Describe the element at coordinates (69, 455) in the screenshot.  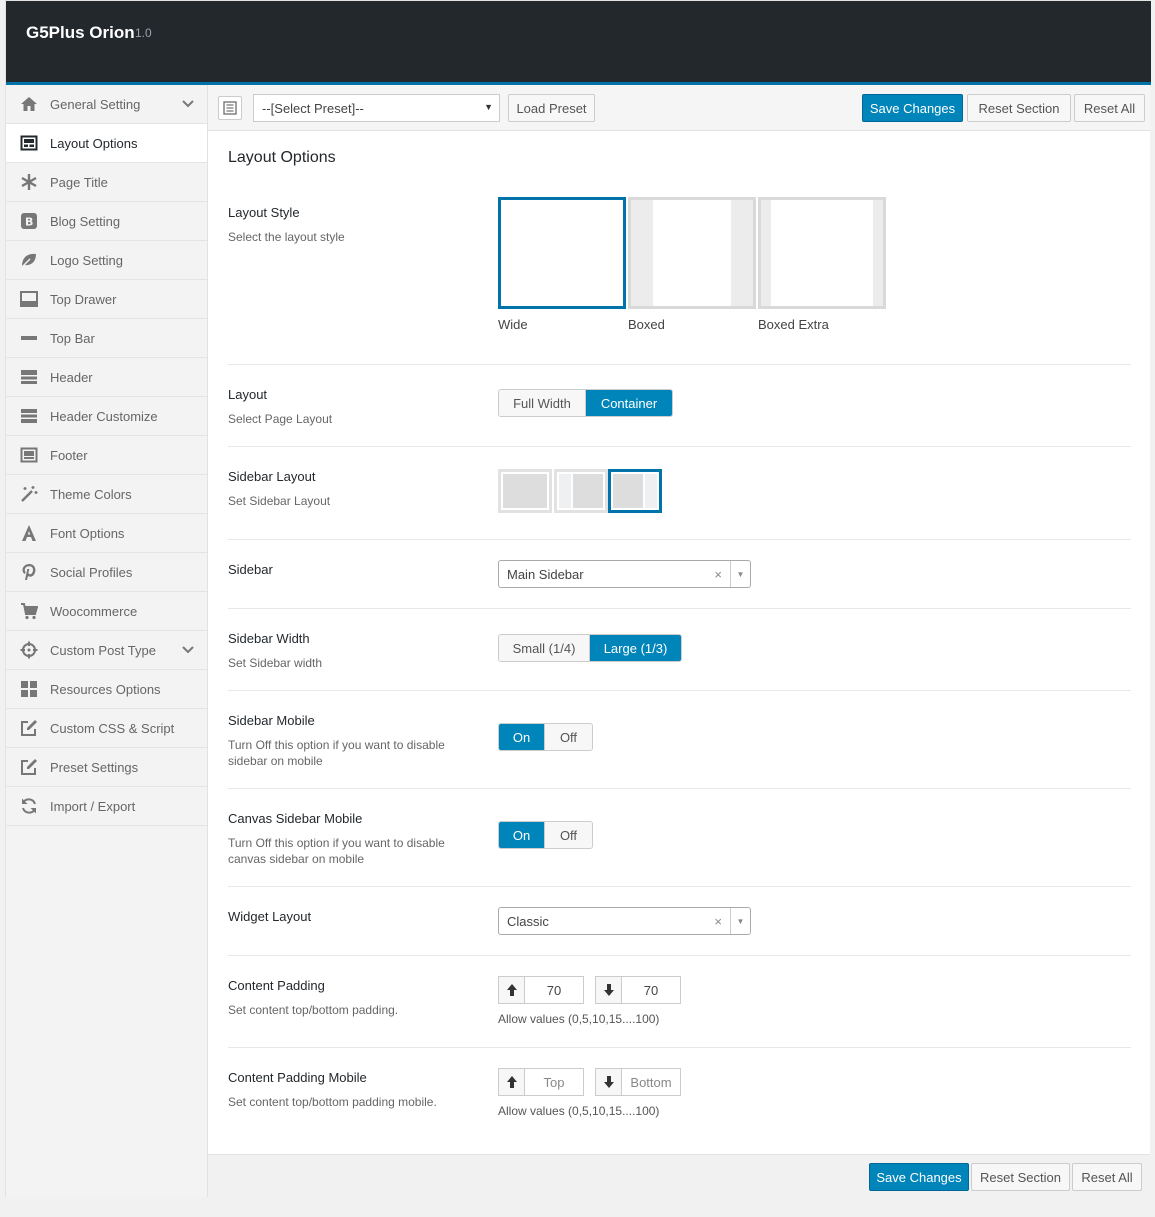
I see `sidebar-item-label: Footer` at that location.